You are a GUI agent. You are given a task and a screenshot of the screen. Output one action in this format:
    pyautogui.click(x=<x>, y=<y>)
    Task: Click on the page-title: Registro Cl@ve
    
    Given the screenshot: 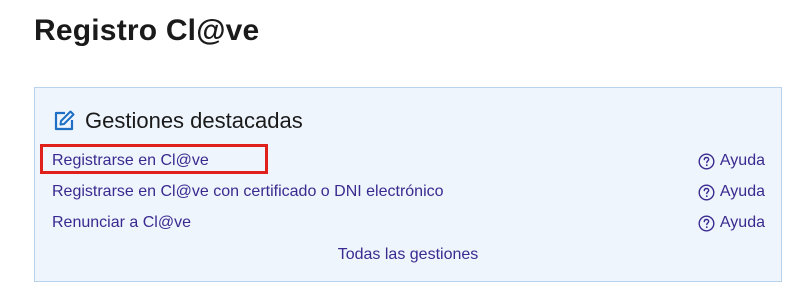 What is the action you would take?
    pyautogui.click(x=147, y=30)
    